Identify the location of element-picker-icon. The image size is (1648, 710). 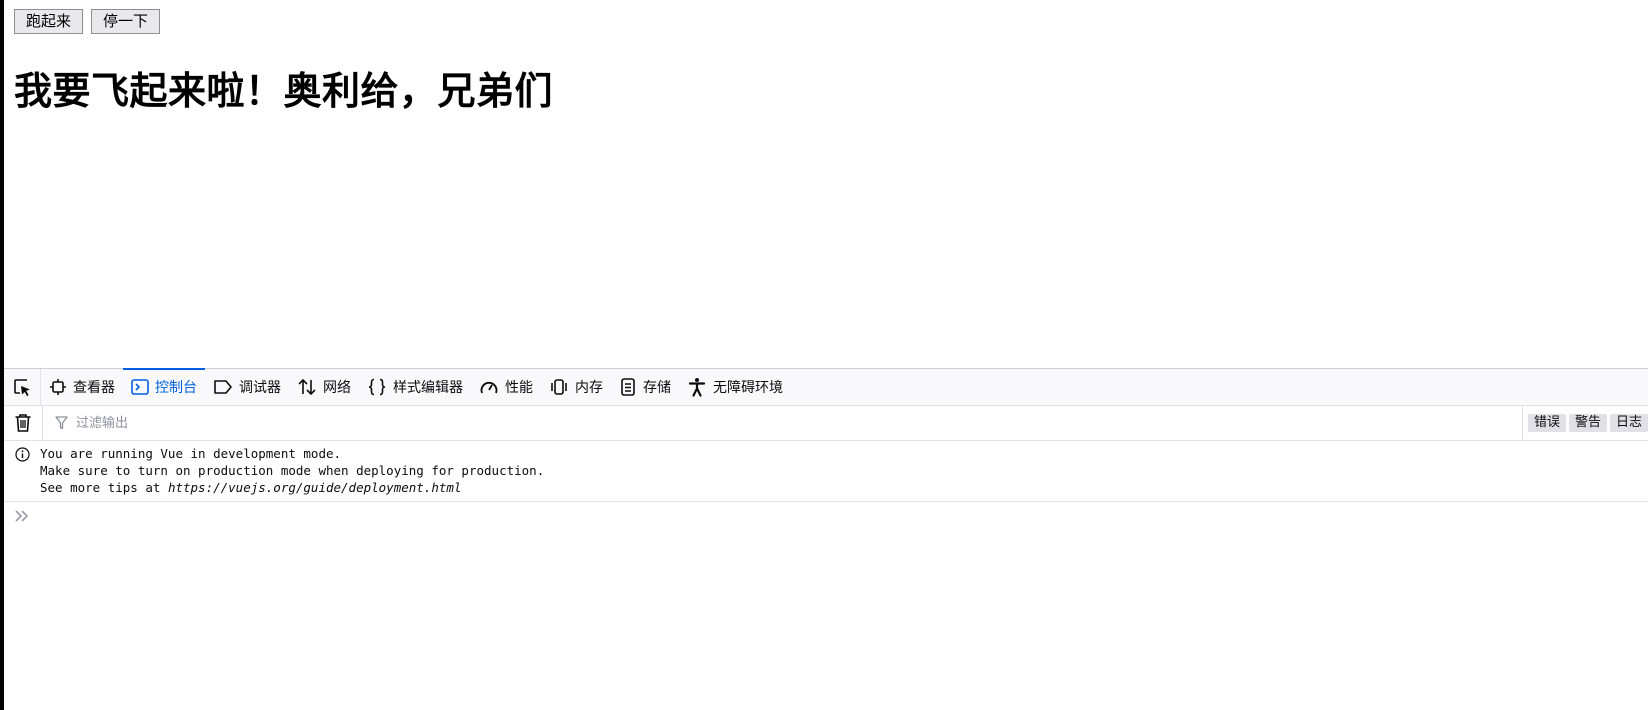
(22, 388).